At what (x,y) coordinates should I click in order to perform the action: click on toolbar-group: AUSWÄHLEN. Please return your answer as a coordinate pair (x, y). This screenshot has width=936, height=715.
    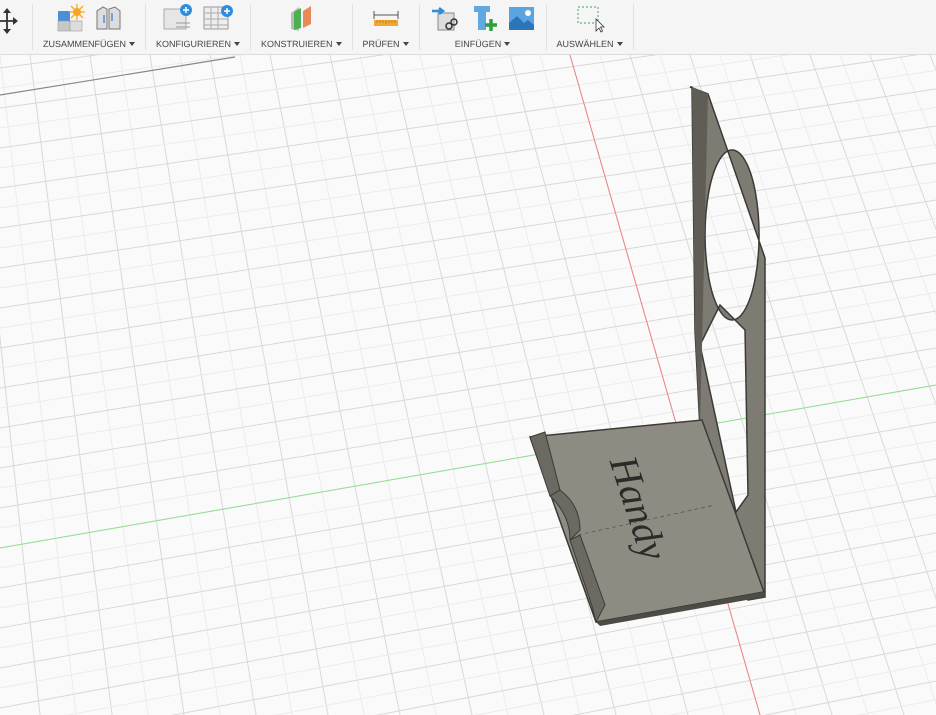
    Looking at the image, I should click on (589, 27).